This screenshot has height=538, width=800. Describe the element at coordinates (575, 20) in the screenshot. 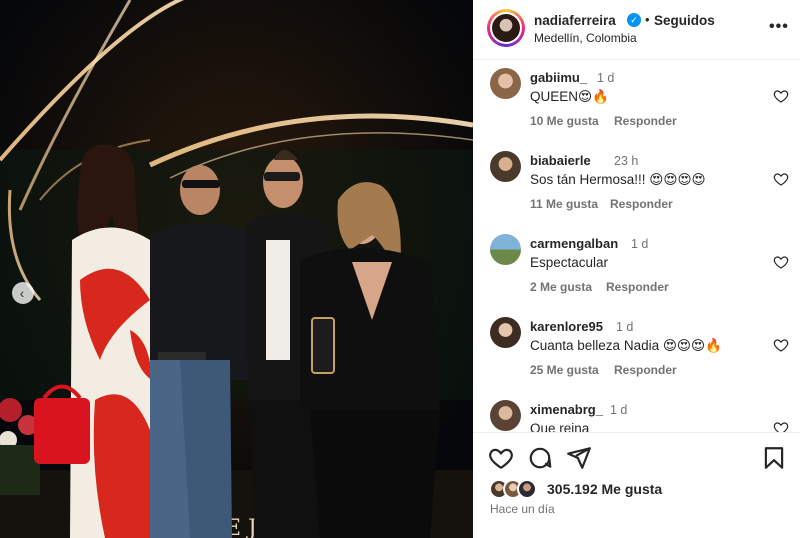

I see `author-username: nadiaferreira` at that location.